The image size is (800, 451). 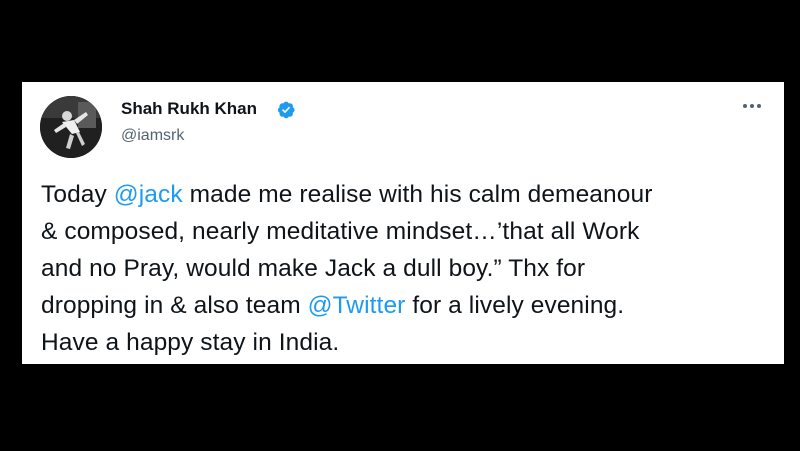 I want to click on author-handle: @iamsrk, so click(x=152, y=136).